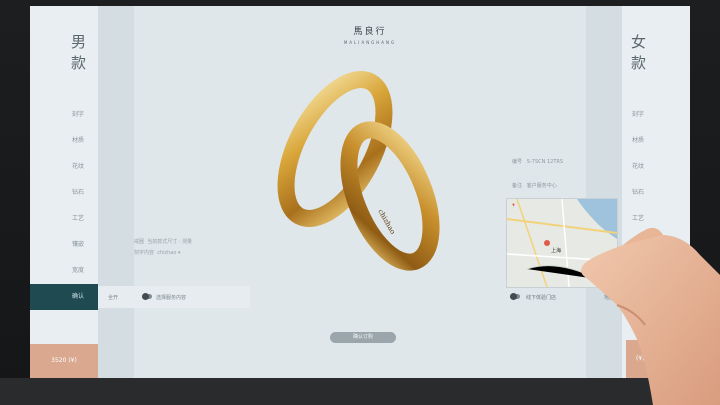  I want to click on info-value: S-7SCN 12TRS, so click(545, 162).